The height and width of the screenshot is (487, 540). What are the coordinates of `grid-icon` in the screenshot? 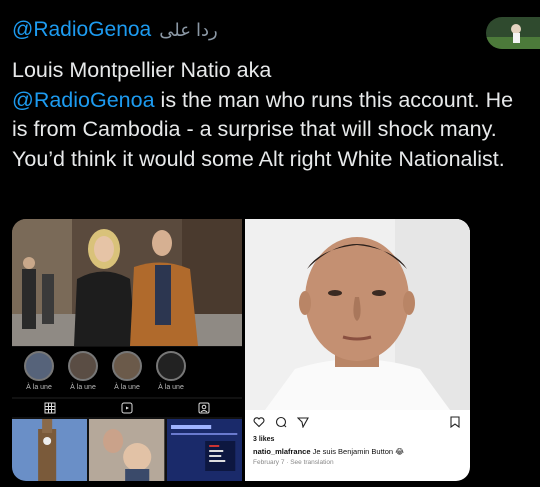 It's located at (50, 408).